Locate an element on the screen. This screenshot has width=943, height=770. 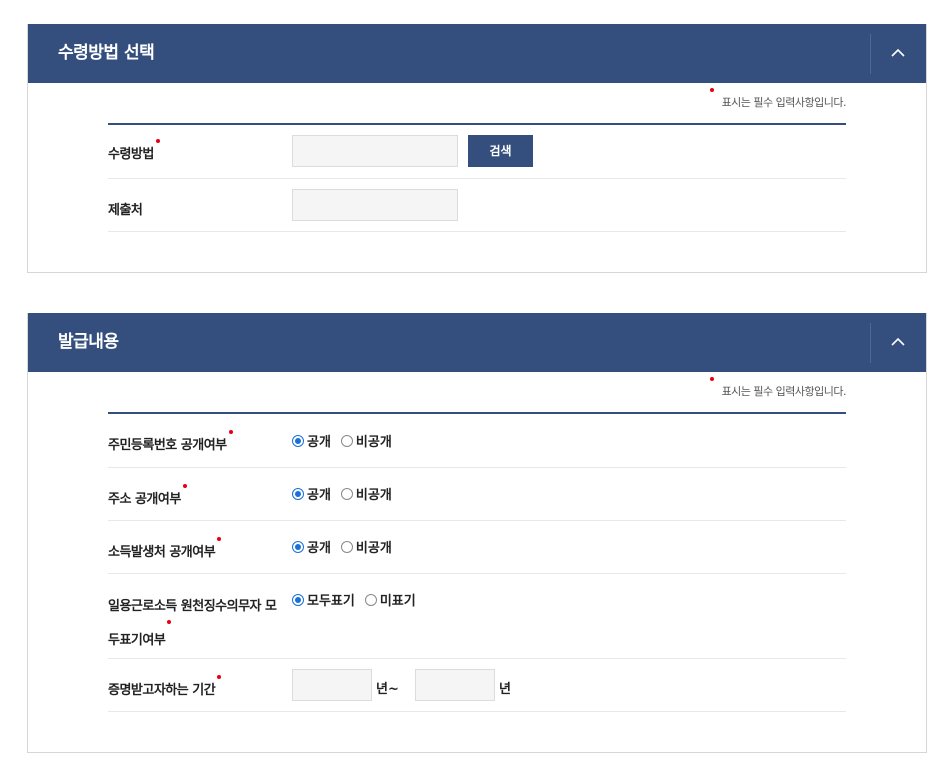
submit-to-label: 제출처 is located at coordinates (125, 210).